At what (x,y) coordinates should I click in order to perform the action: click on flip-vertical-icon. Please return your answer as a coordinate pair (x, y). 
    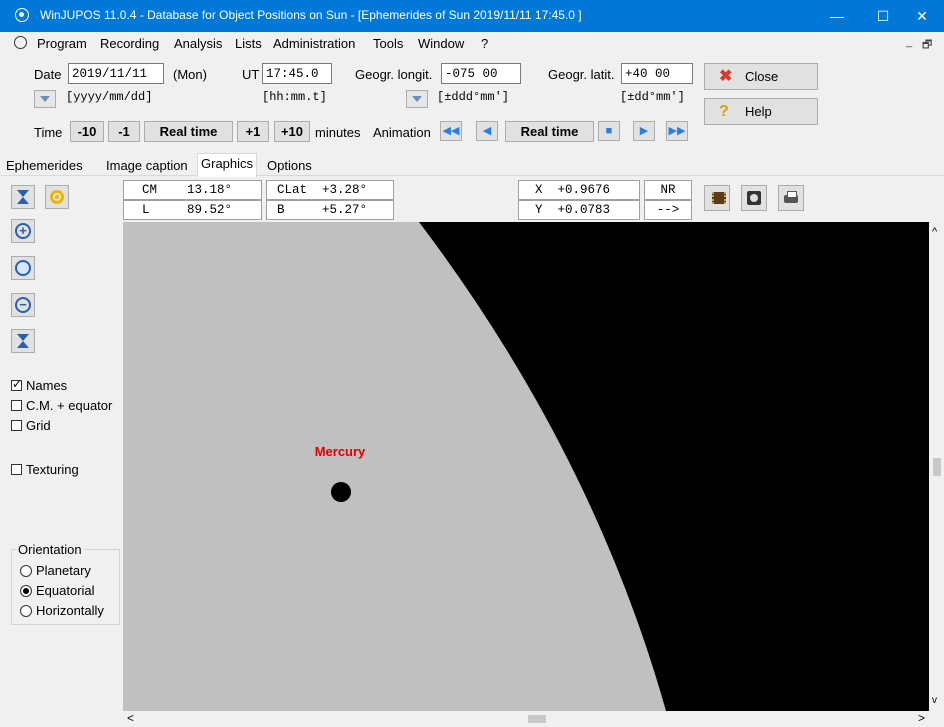
    Looking at the image, I should click on (23, 341).